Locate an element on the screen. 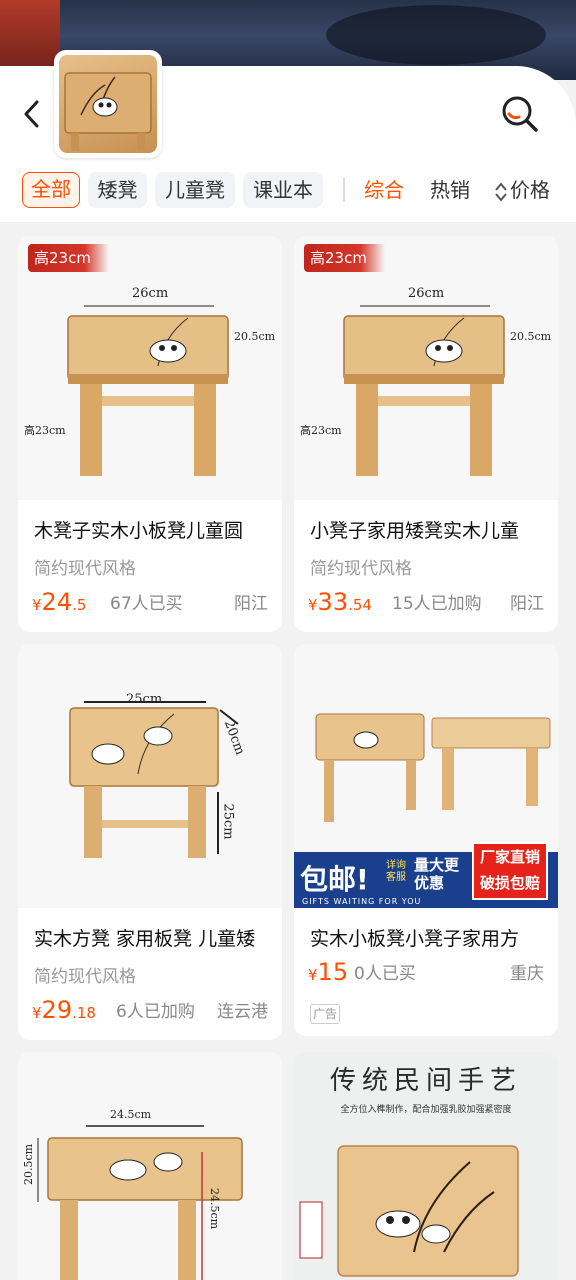  product-price: ¥24.5 is located at coordinates (59, 602).